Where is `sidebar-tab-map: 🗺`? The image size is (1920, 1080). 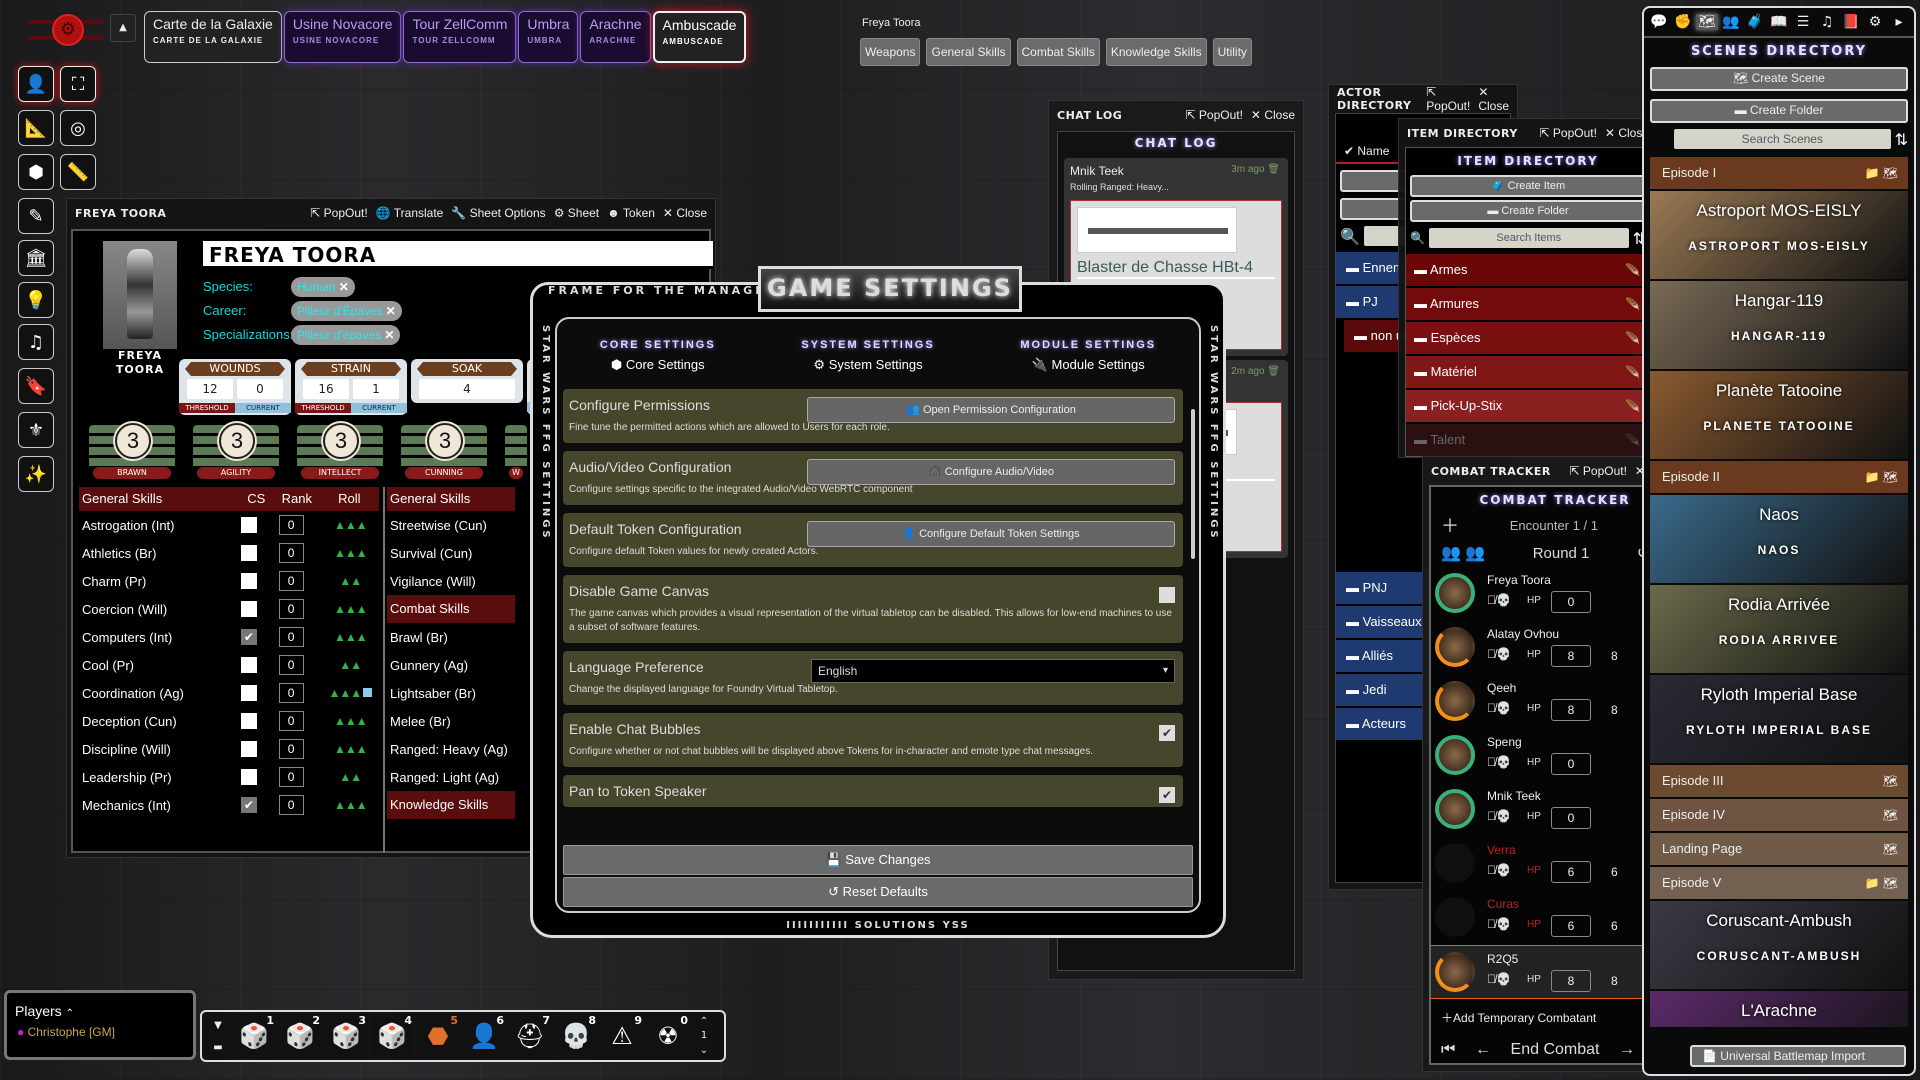
sidebar-tab-map: 🗺 is located at coordinates (1707, 22).